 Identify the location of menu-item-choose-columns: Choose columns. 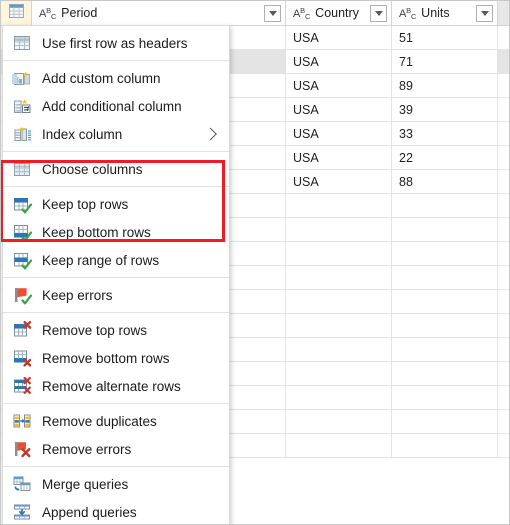
(116, 169).